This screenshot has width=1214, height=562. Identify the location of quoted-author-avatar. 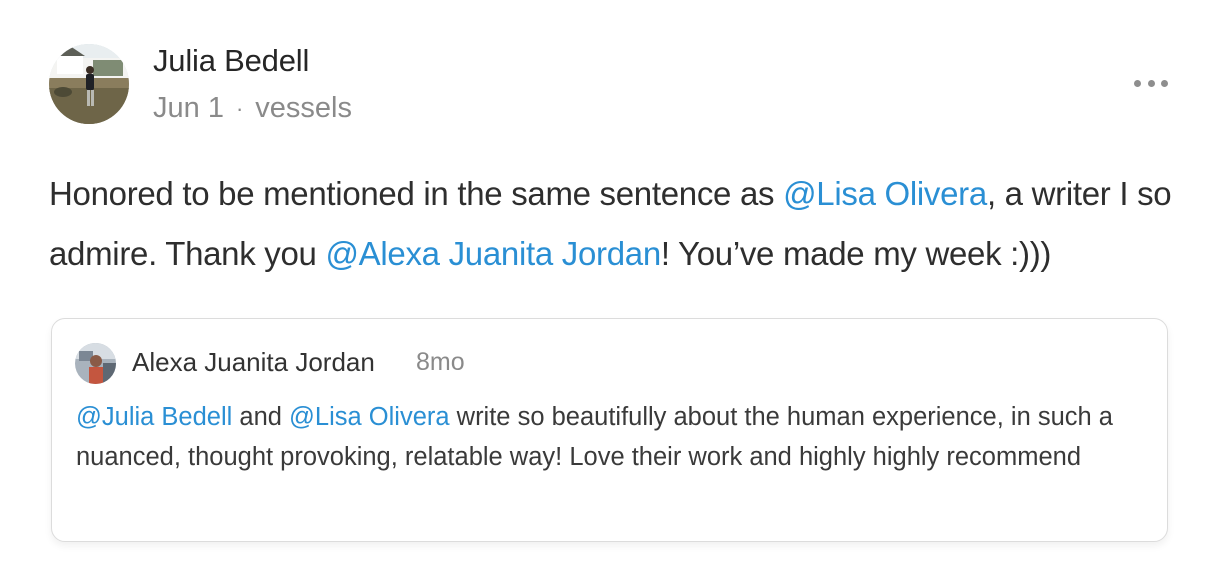
(95, 363).